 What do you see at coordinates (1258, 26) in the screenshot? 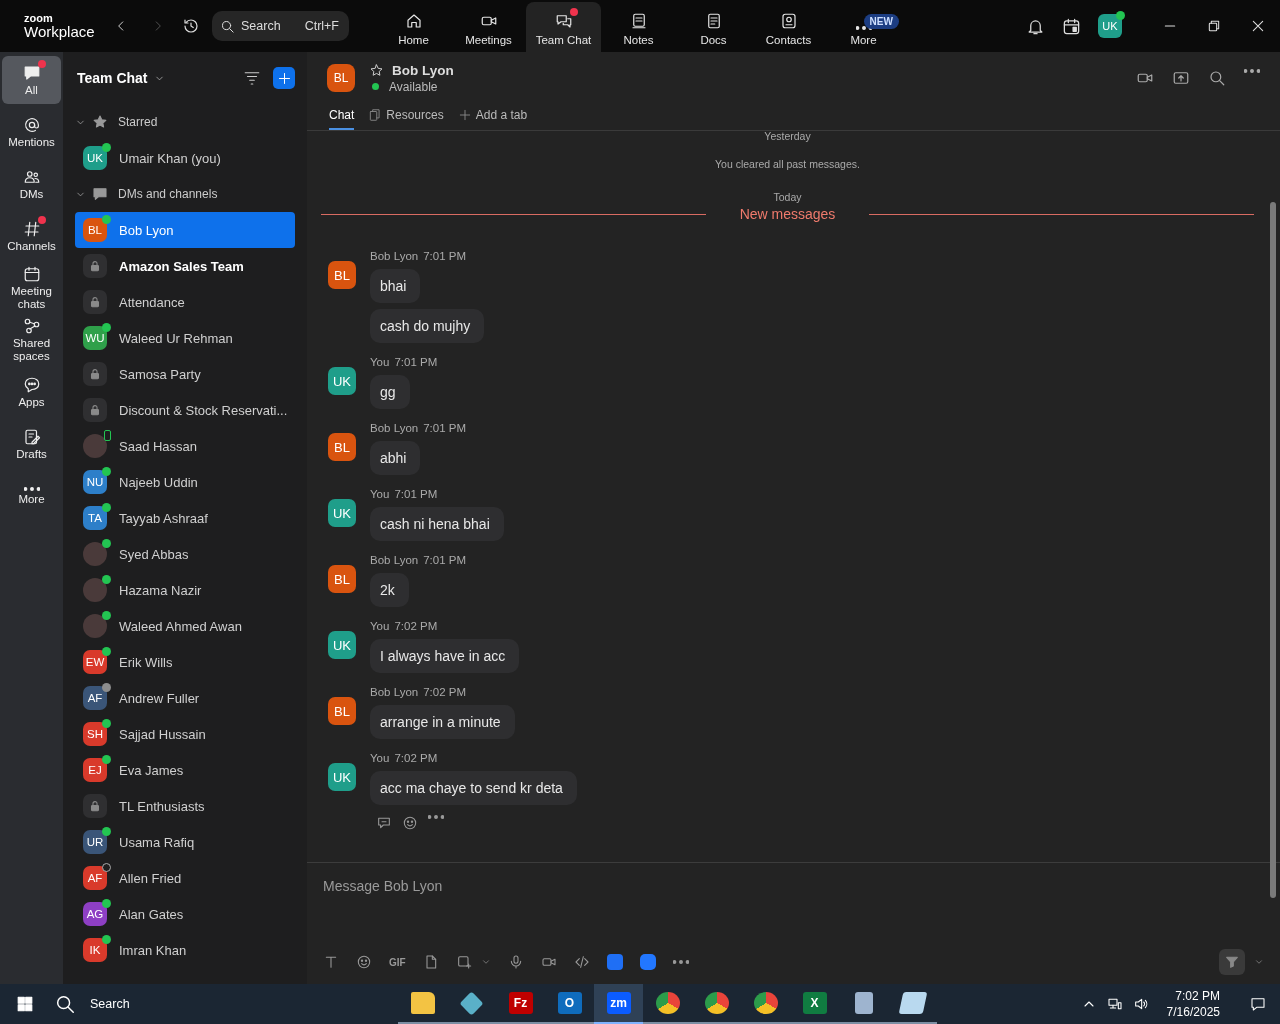
I see `close-icon` at bounding box center [1258, 26].